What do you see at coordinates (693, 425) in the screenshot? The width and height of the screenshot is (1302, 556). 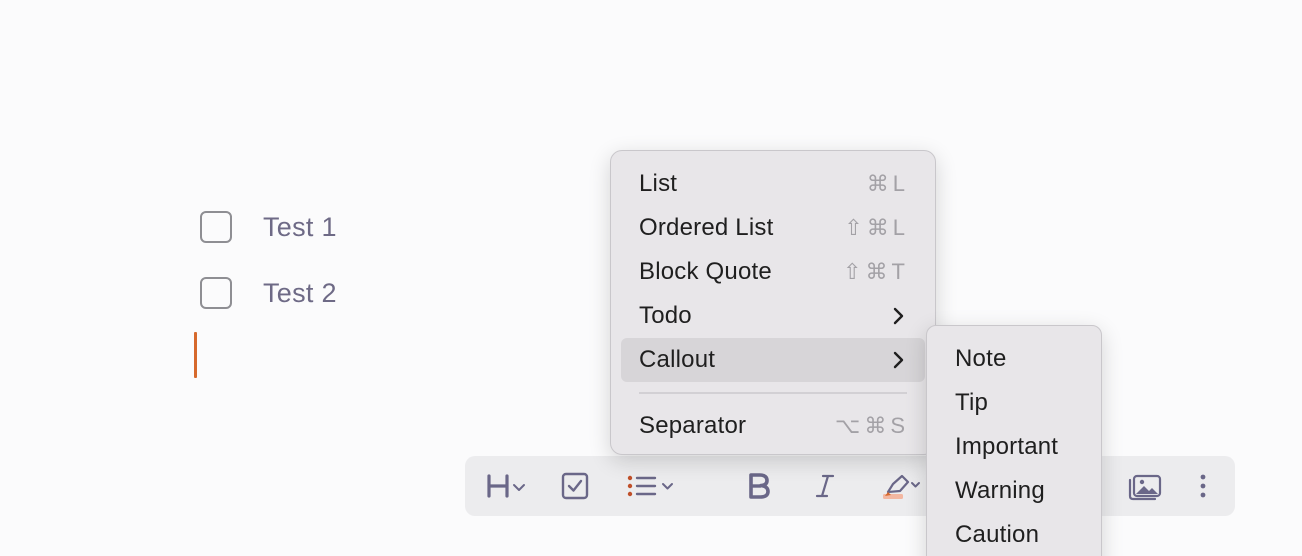 I see `menu-item-label: Separator` at bounding box center [693, 425].